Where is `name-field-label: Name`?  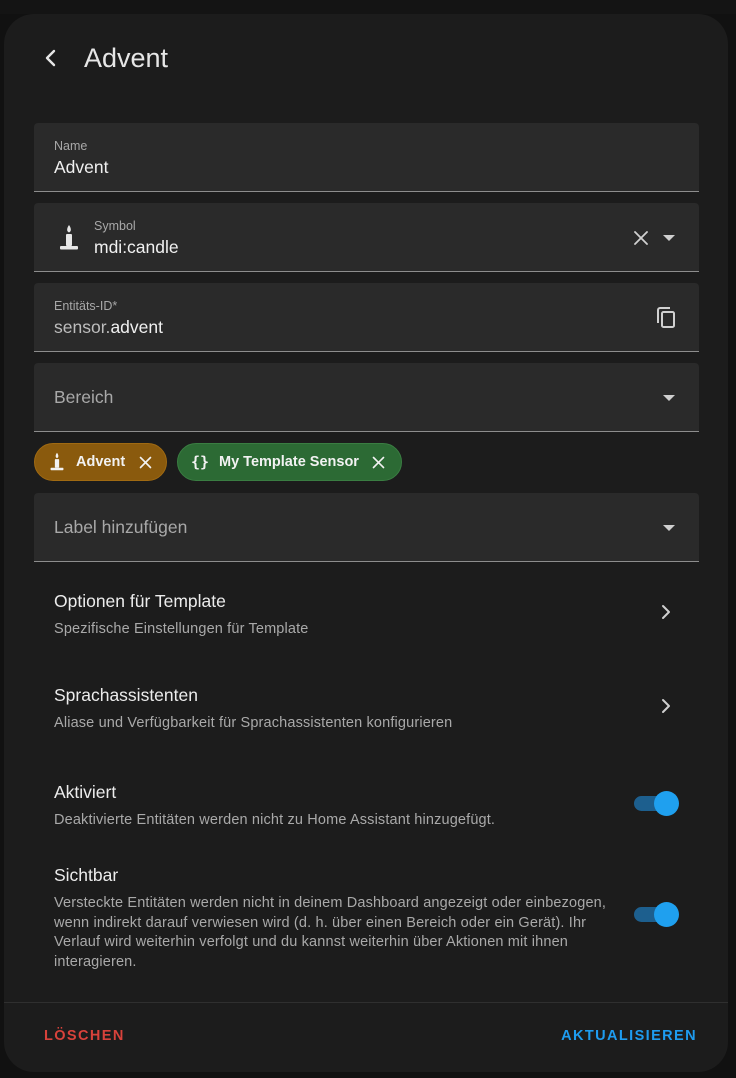
name-field-label: Name is located at coordinates (71, 146).